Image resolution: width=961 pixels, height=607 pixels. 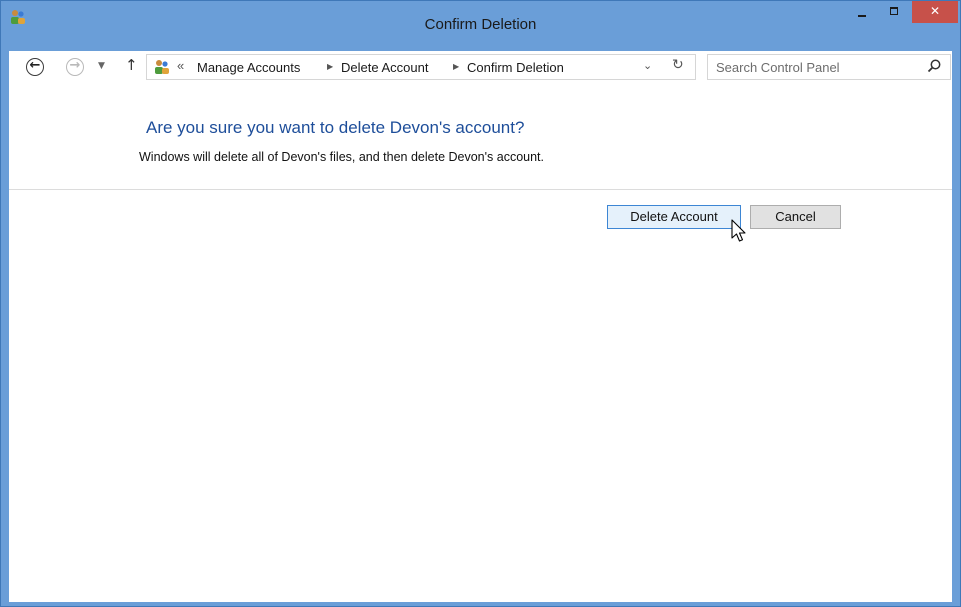 I want to click on search-input, so click(x=816, y=67).